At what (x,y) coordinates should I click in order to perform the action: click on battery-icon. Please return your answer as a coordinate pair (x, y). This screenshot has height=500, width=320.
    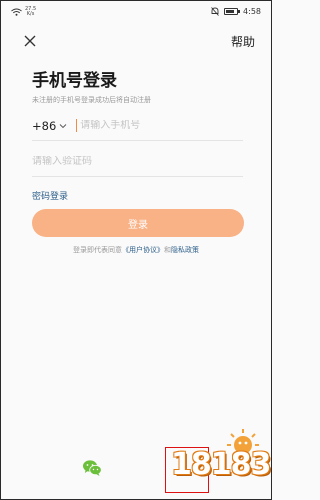
    Looking at the image, I should click on (232, 11).